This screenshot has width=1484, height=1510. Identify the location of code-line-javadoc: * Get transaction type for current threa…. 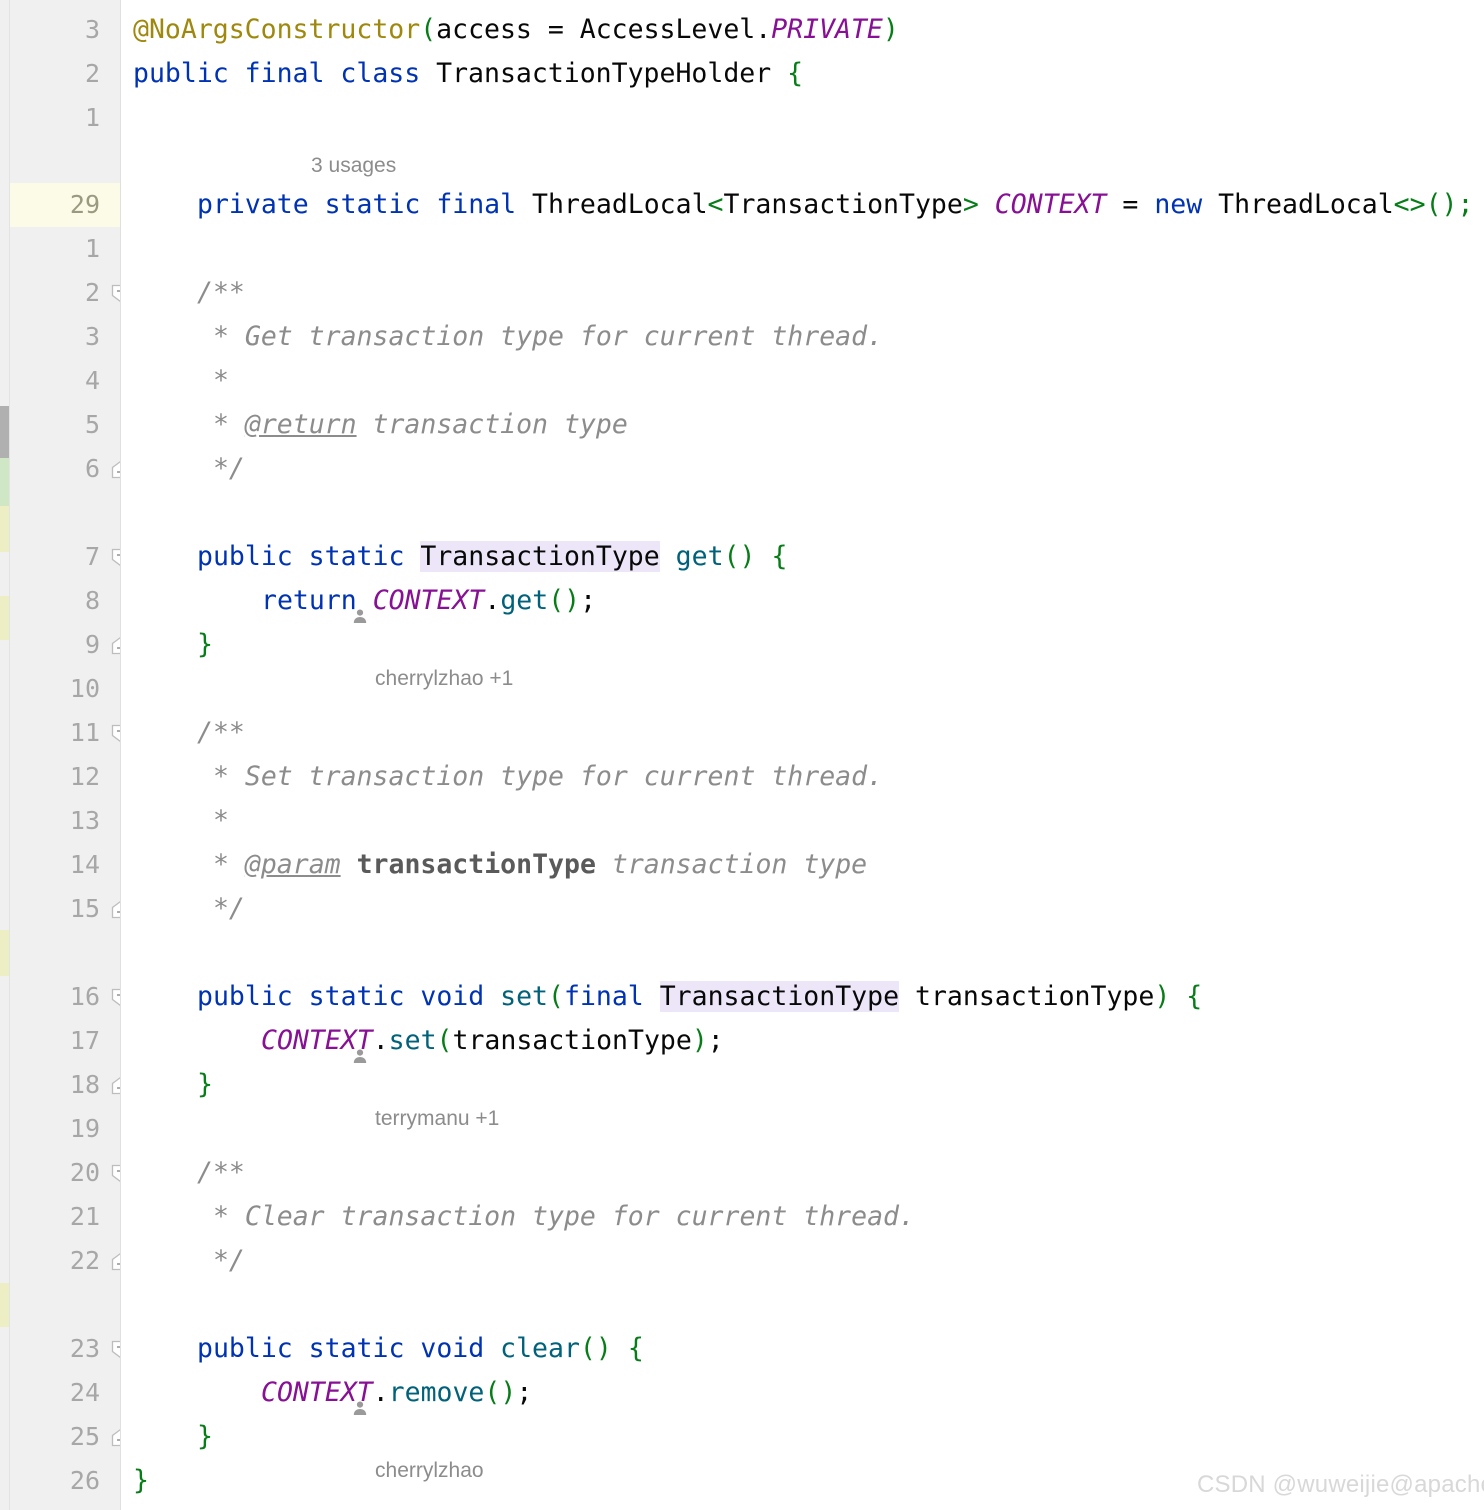
(802, 337).